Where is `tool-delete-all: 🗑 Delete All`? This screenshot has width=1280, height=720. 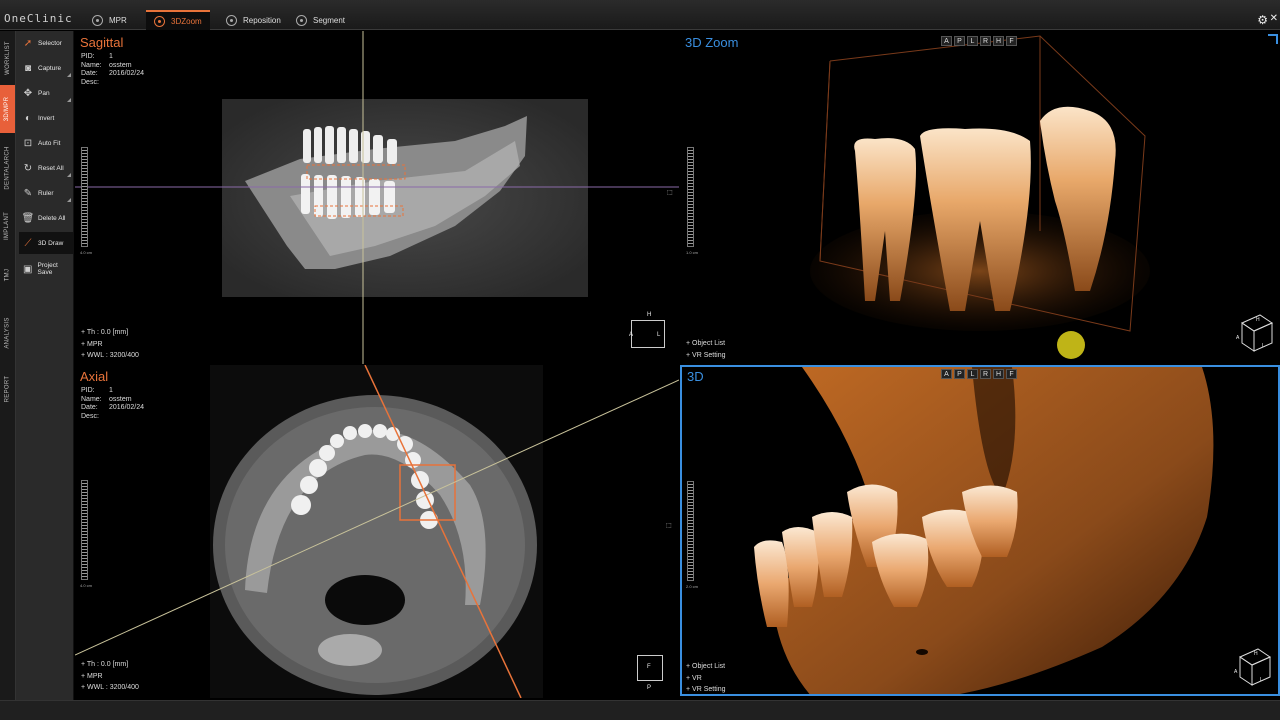
tool-delete-all: 🗑 Delete All is located at coordinates (46, 218).